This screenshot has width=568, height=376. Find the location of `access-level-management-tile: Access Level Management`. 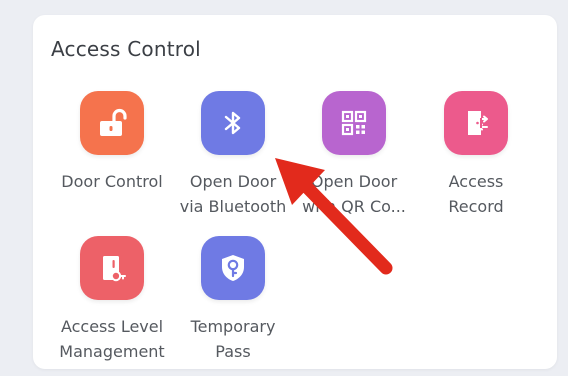

access-level-management-tile: Access Level Management is located at coordinates (112, 300).